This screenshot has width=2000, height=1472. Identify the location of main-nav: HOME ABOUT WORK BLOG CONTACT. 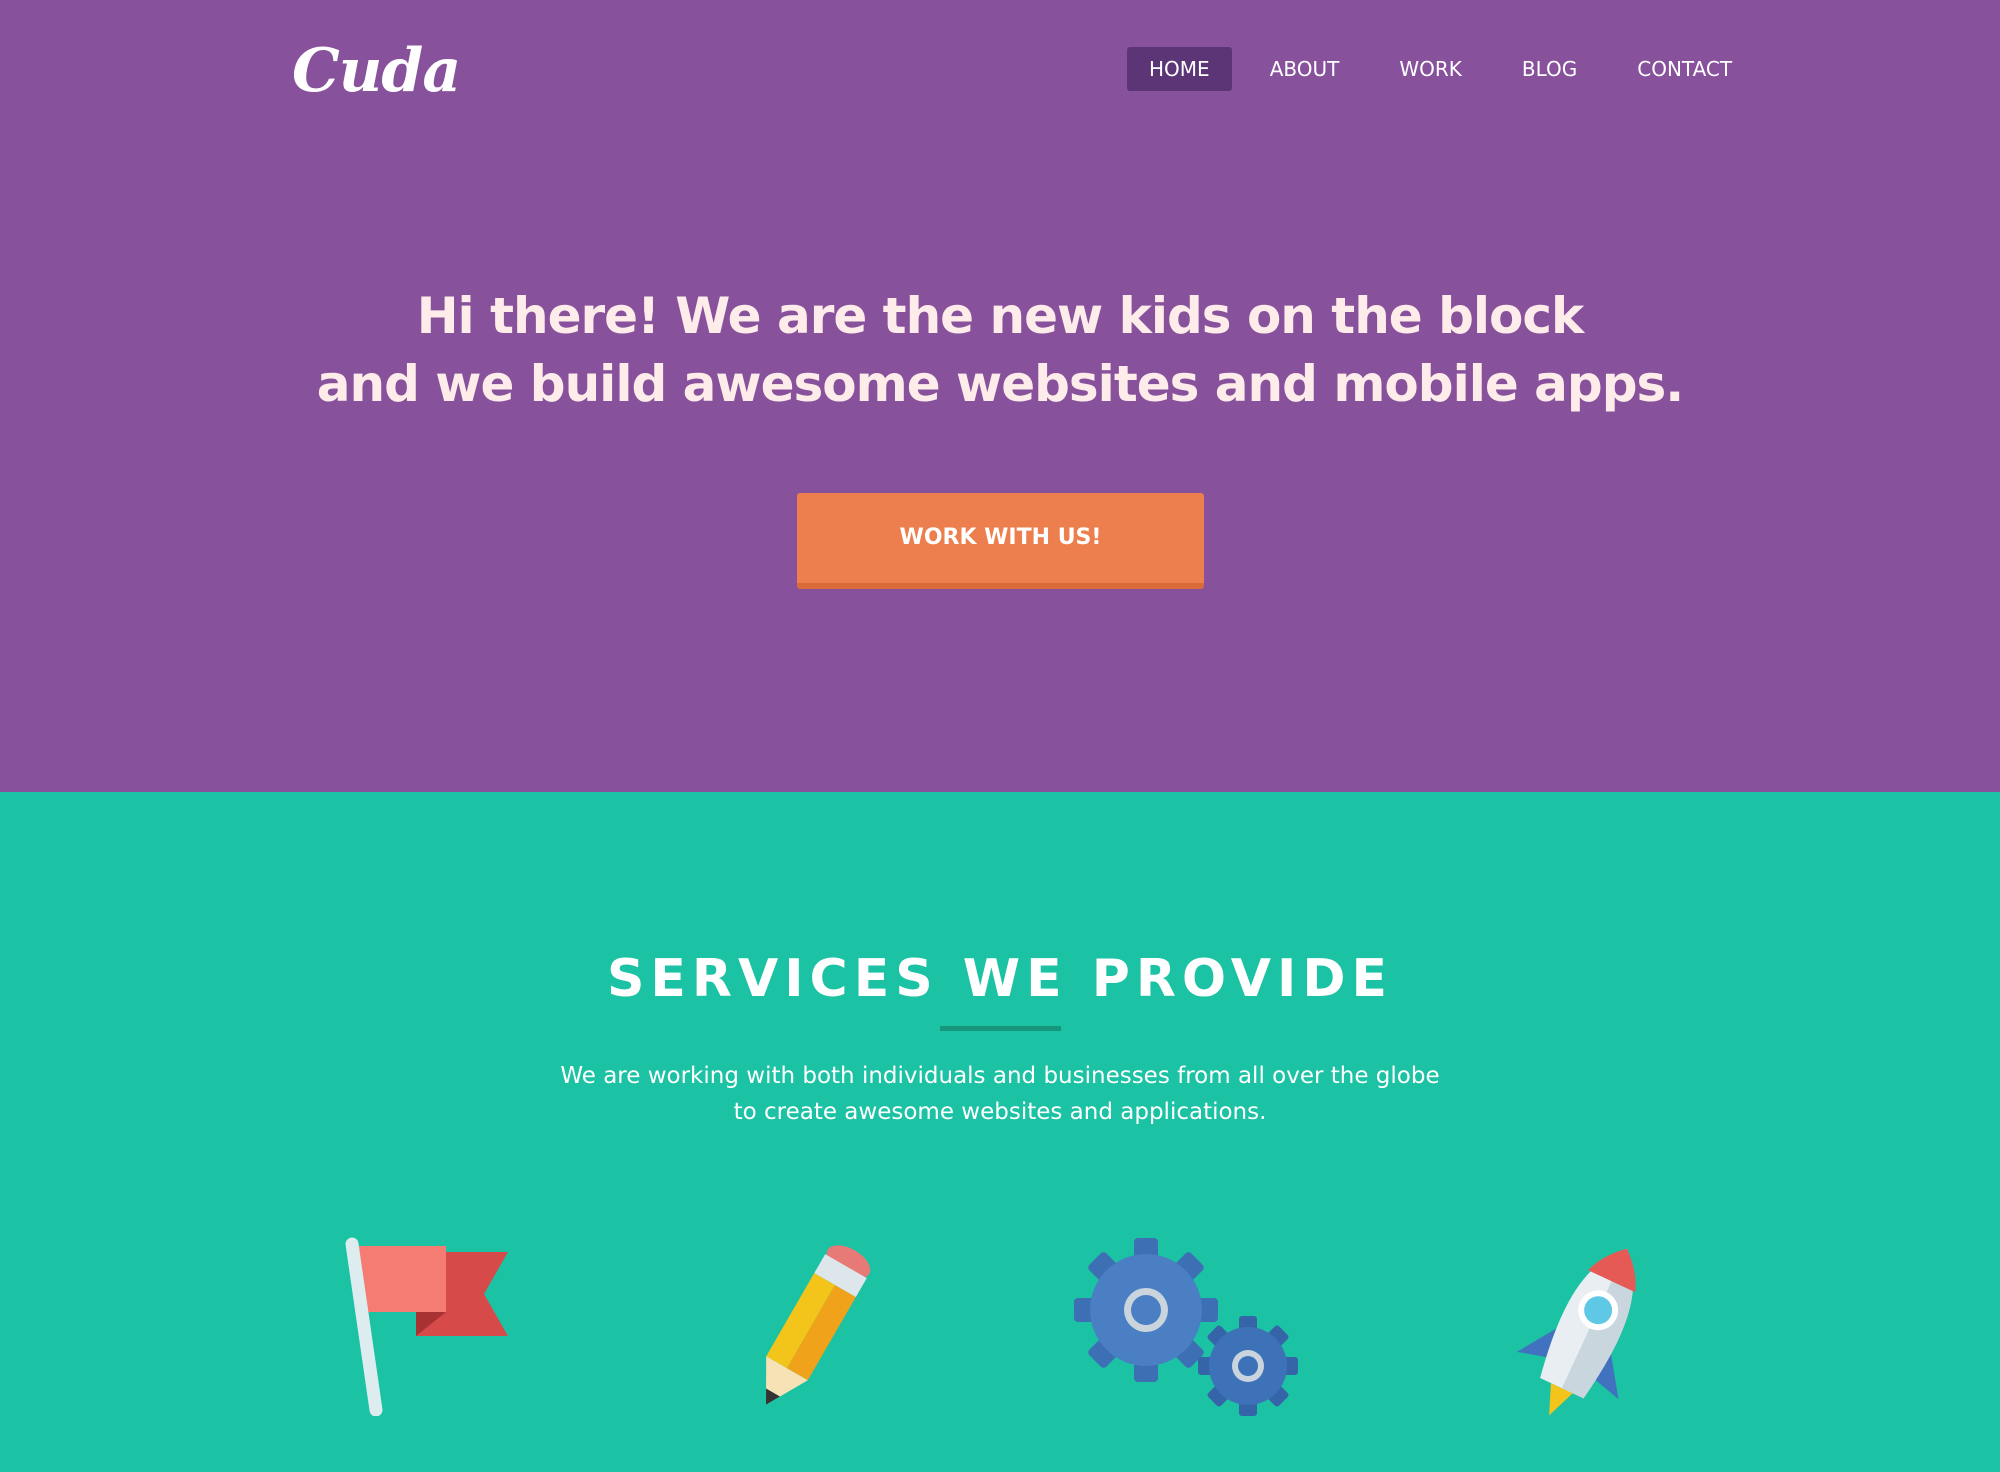
(1448, 69).